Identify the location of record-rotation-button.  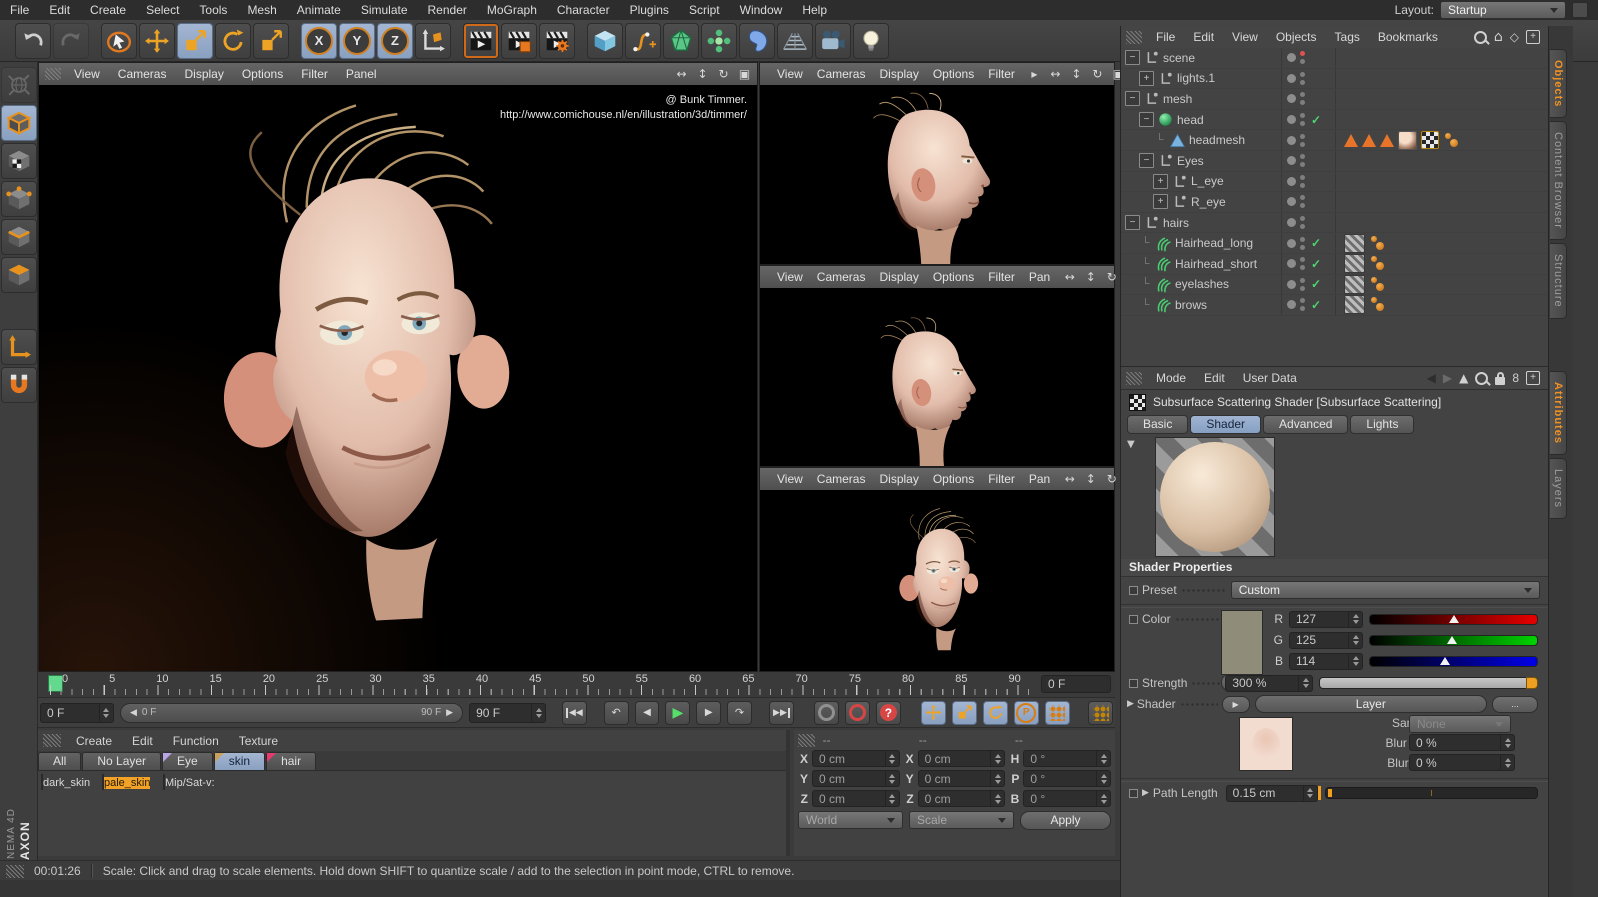
(995, 712).